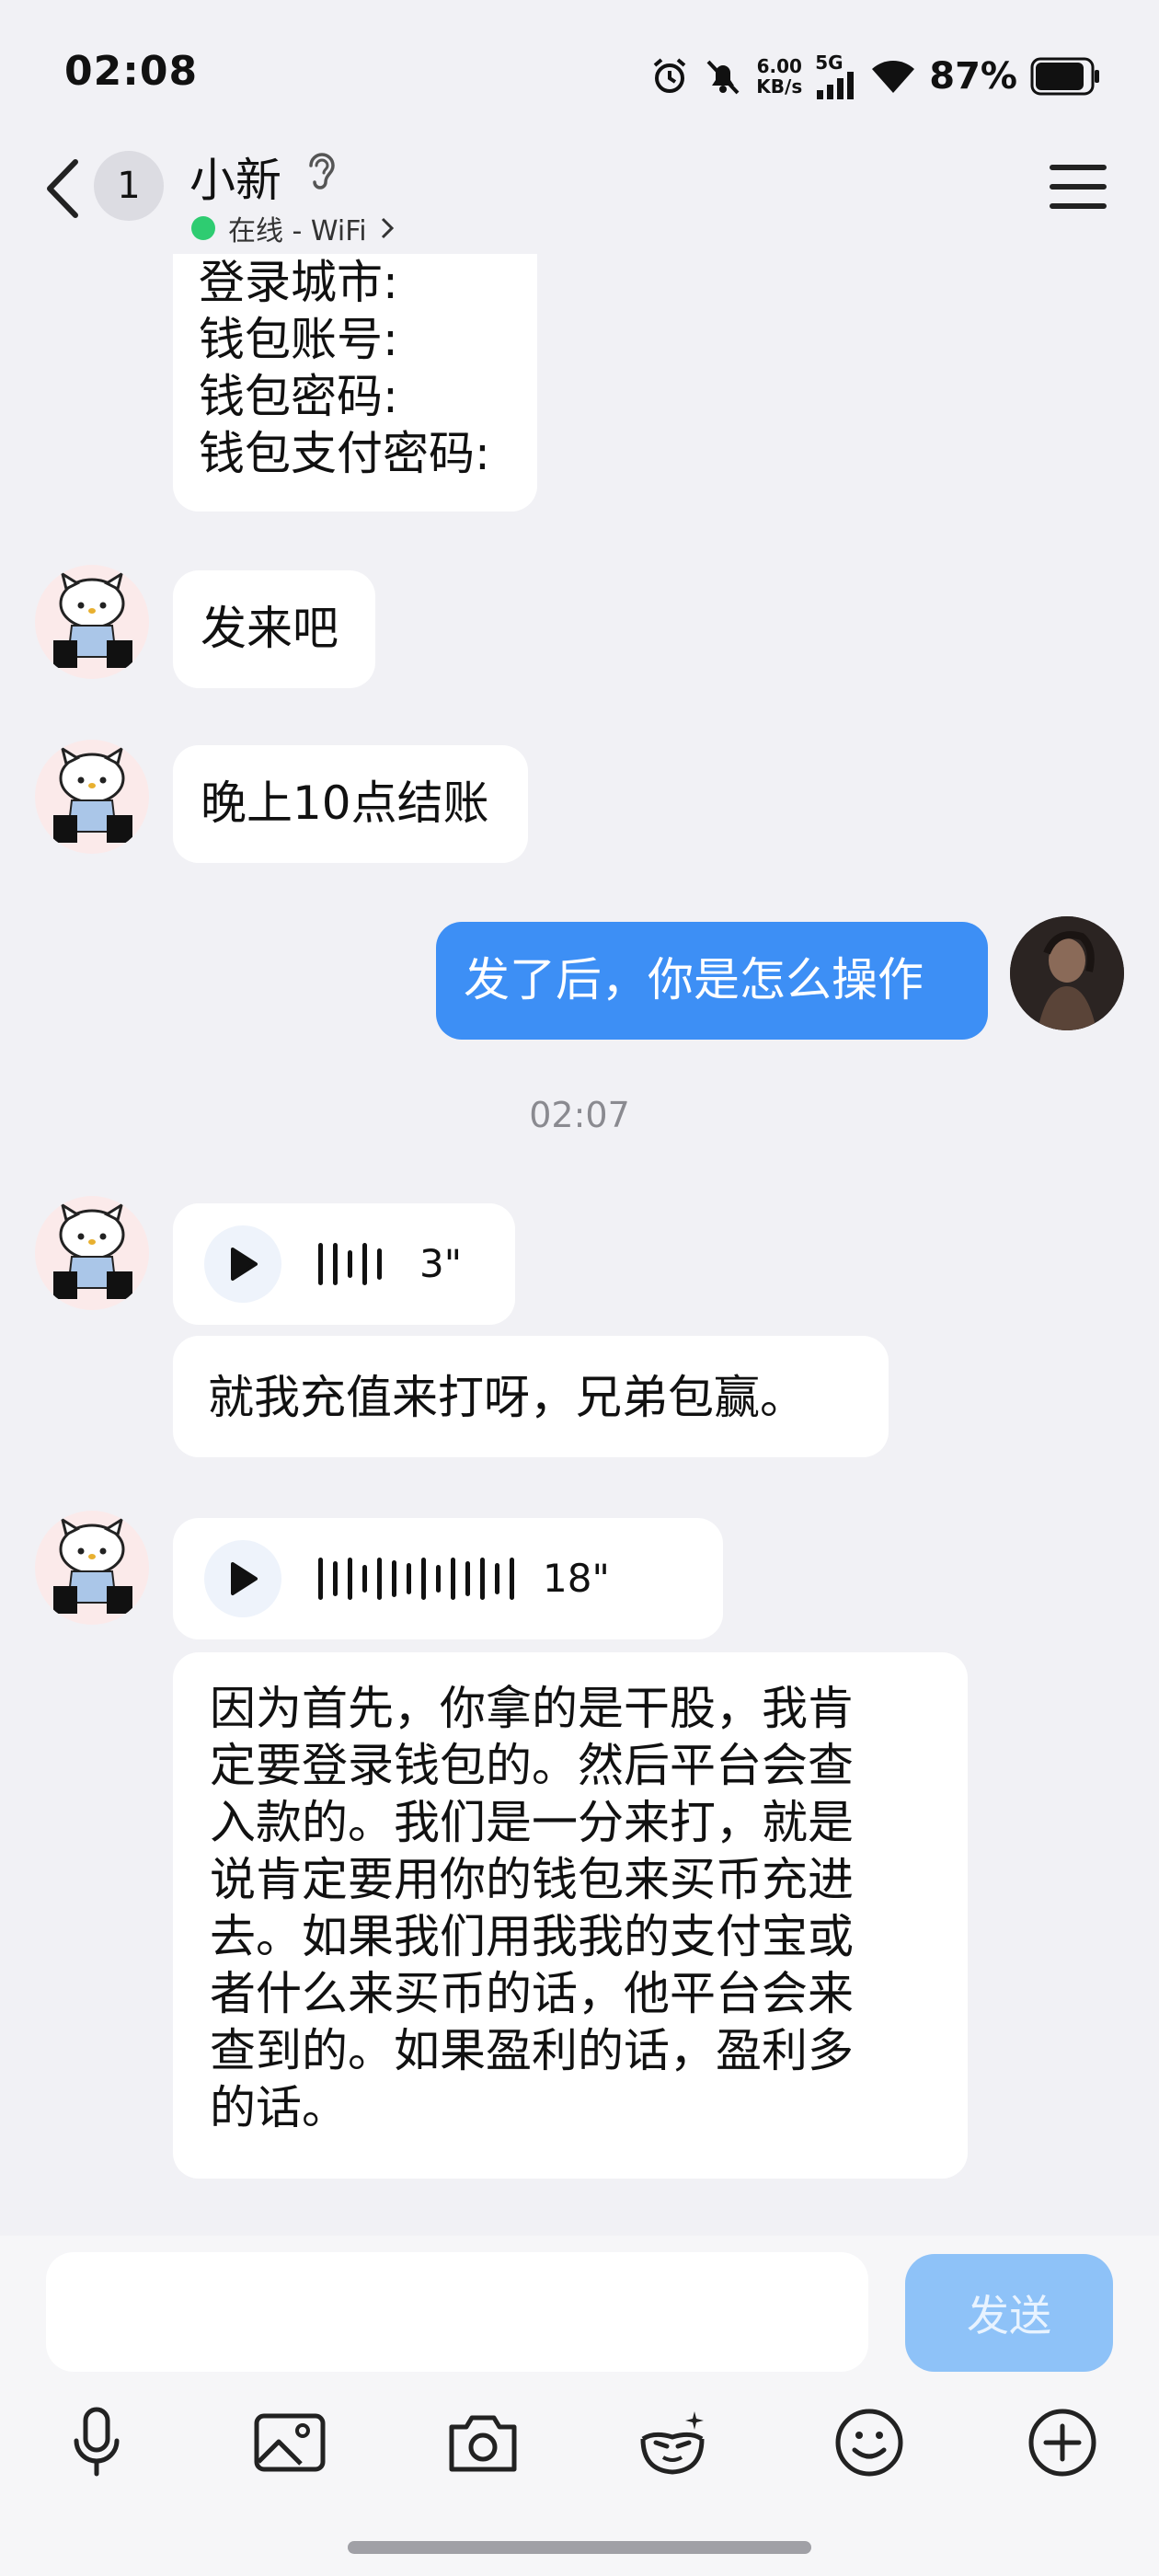 The width and height of the screenshot is (1159, 2576). I want to click on camera-button, so click(483, 2442).